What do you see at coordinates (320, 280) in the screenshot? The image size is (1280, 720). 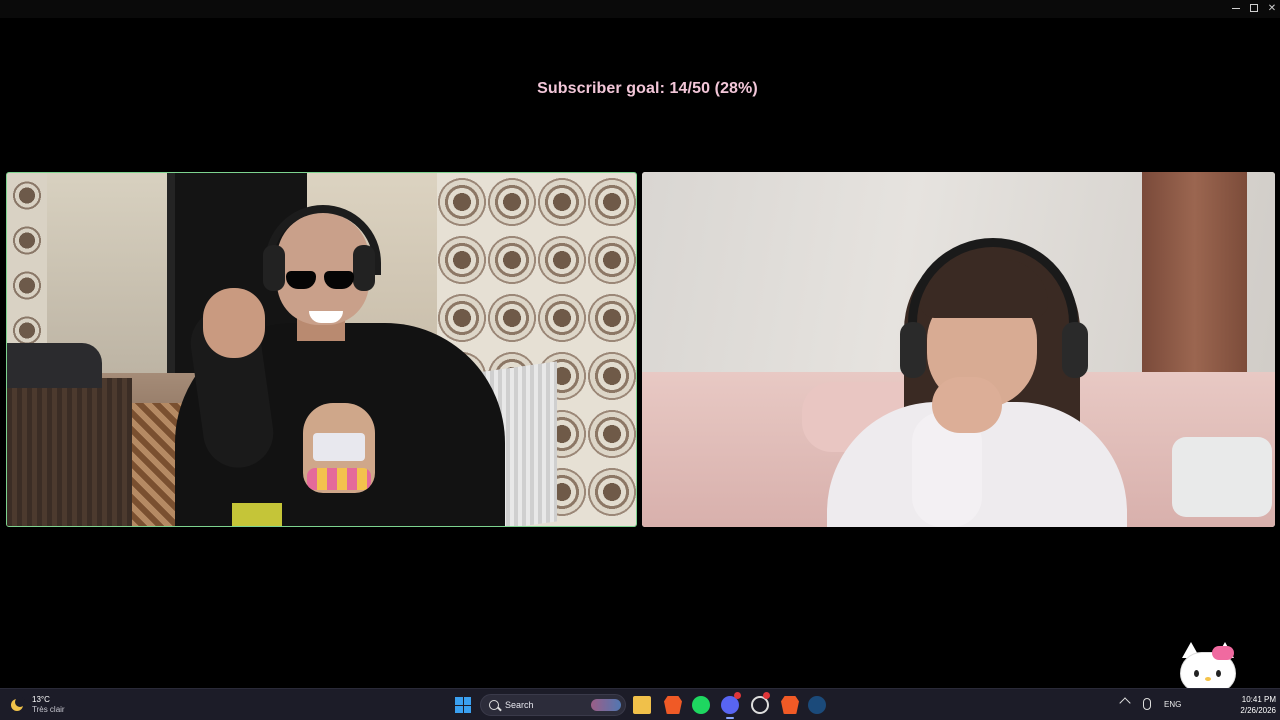 I see `sunglasses` at bounding box center [320, 280].